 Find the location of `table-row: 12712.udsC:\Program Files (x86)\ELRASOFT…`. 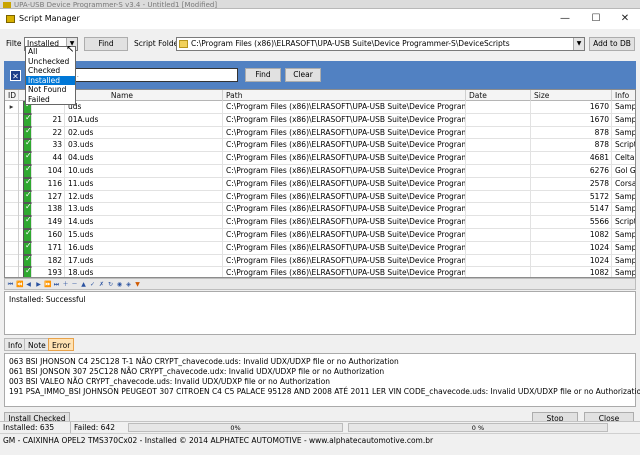

table-row: 12712.udsC:\Program Files (x86)\ELRASOFT… is located at coordinates (320, 197).